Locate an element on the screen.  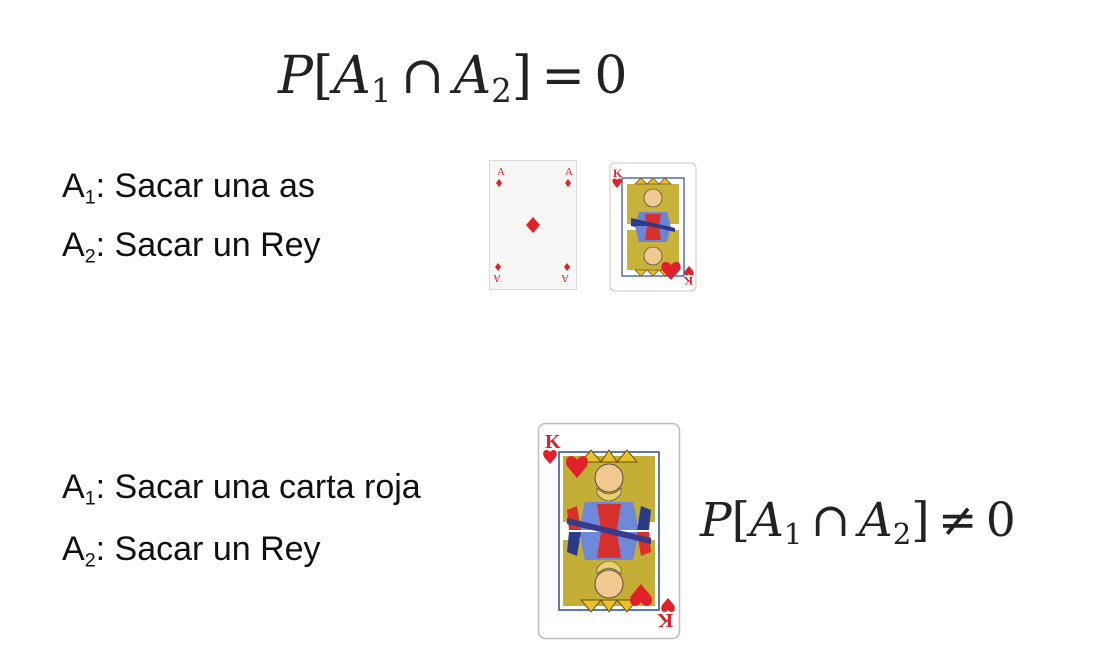
formula-intersection-nonzero: P[A1 ∩ A2] ≠ 0 is located at coordinates (858, 522).